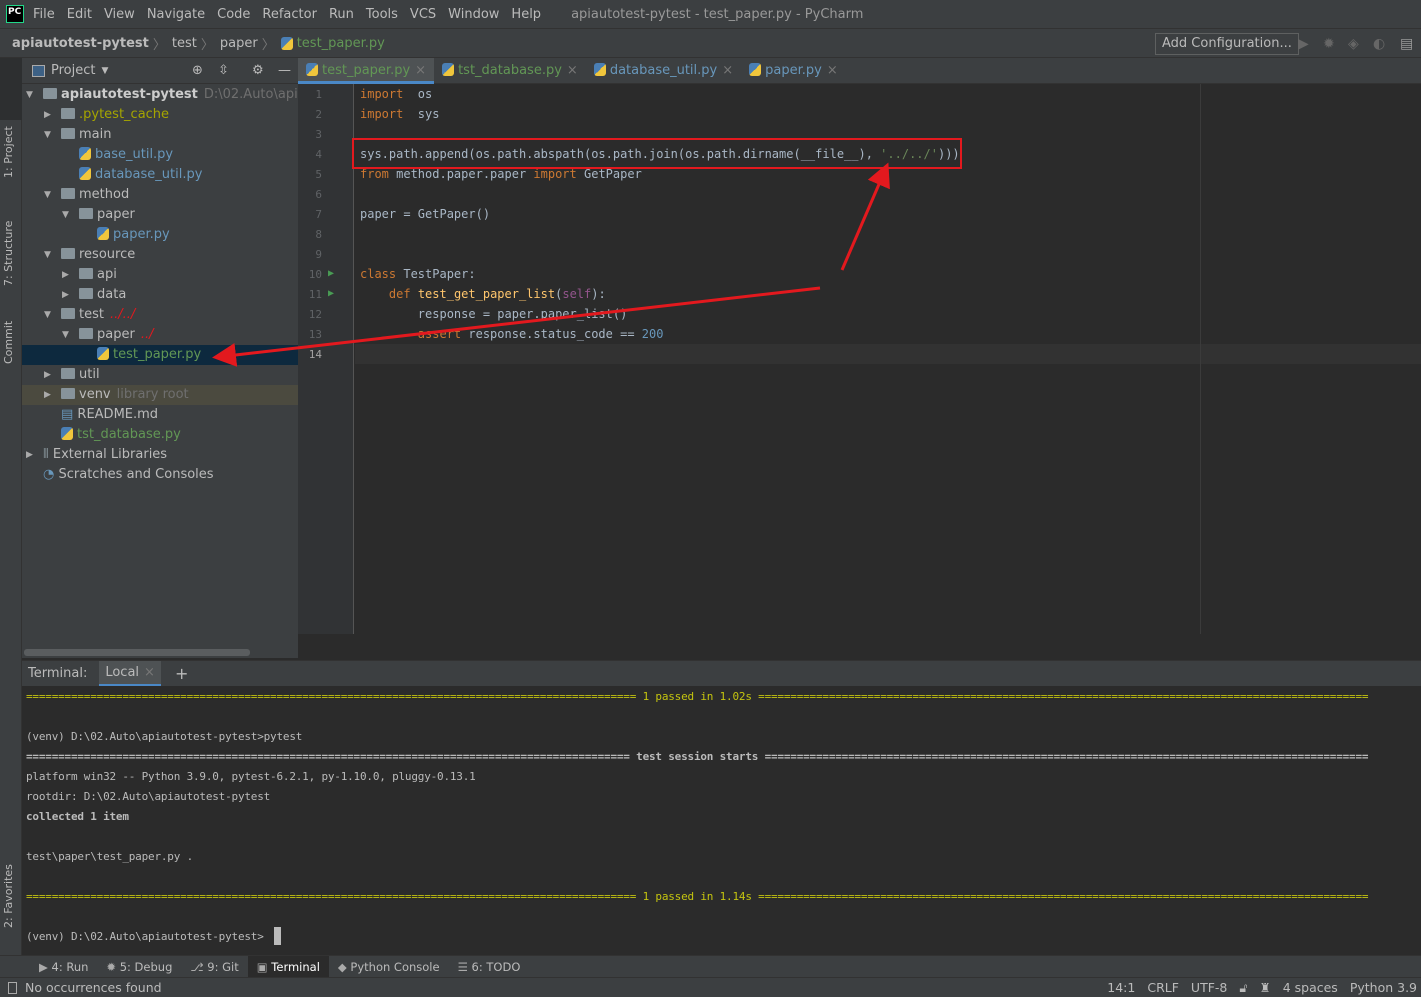  I want to click on project-tool-tab: 1: Project, so click(8, 152).